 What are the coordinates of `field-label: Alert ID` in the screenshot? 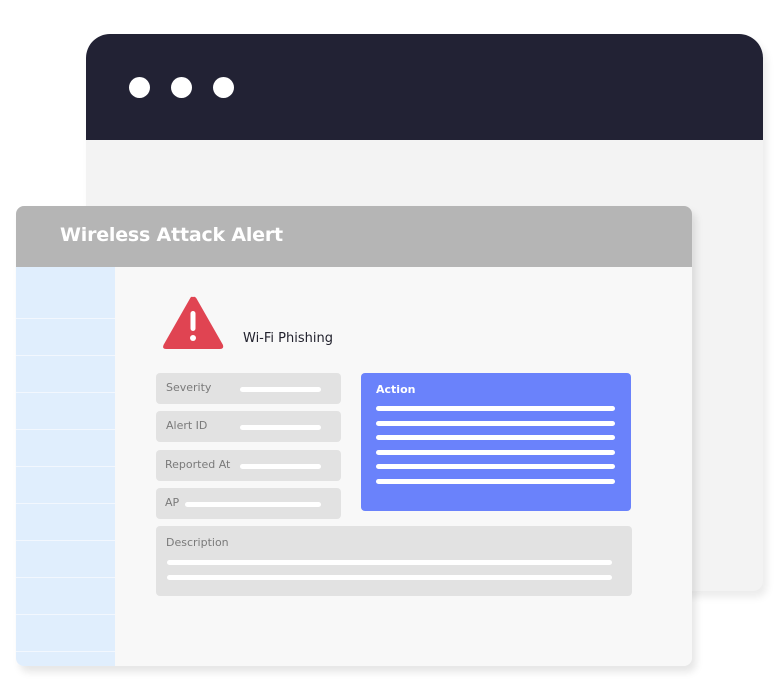 It's located at (187, 425).